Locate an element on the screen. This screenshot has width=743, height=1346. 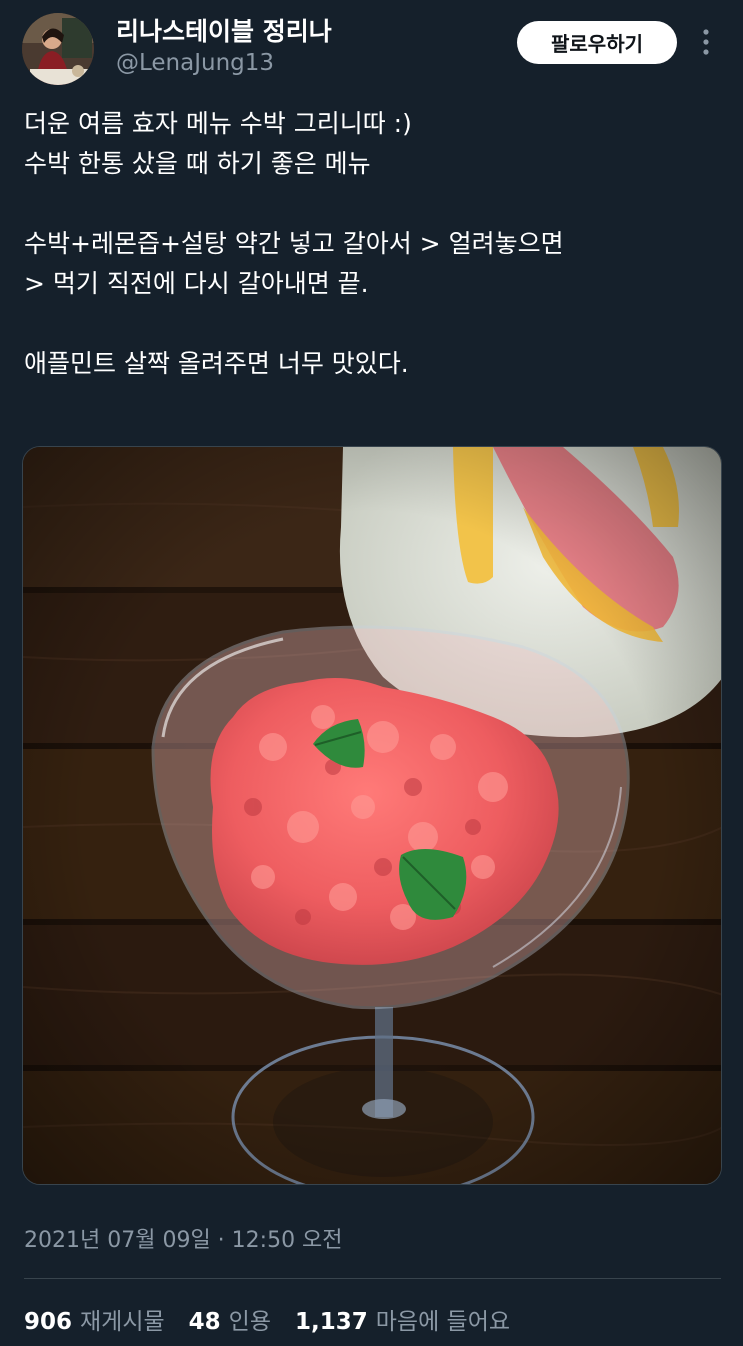
tweet-line: 수박+레몬즙+설탕 약간 넣고 갈아서 > 얼려놓으면 is located at coordinates (294, 243).